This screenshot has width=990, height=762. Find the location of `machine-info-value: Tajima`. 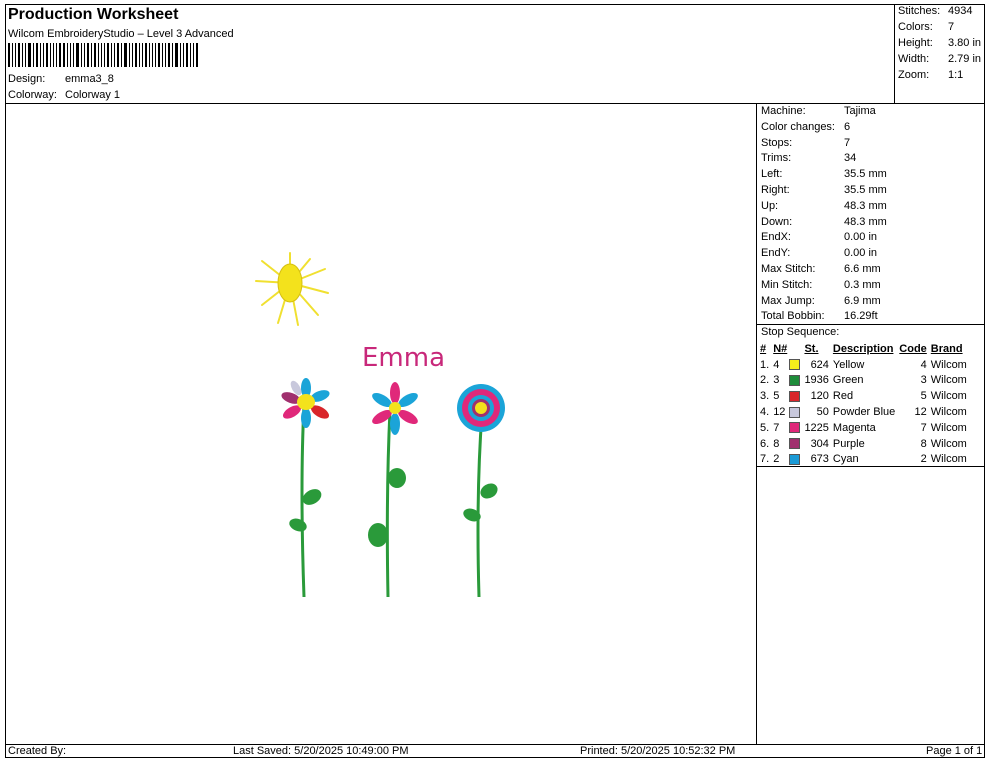

machine-info-value: Tajima is located at coordinates (860, 111).